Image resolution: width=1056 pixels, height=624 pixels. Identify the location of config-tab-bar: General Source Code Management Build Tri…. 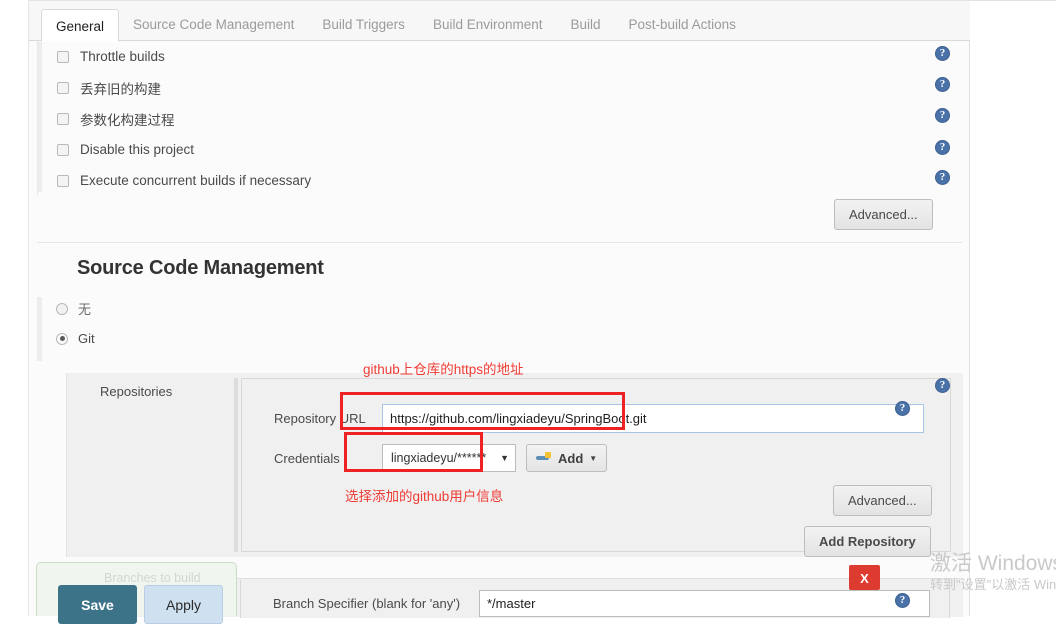
(499, 21).